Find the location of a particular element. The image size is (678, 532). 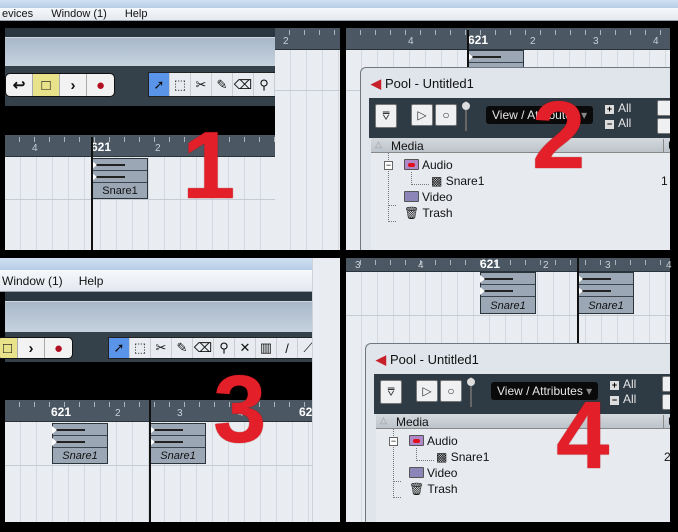

draw-tool-icon: / is located at coordinates (287, 348).